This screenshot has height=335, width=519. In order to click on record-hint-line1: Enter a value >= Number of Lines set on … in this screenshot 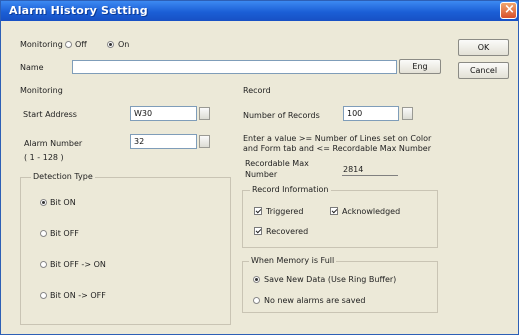, I will do `click(337, 138)`.